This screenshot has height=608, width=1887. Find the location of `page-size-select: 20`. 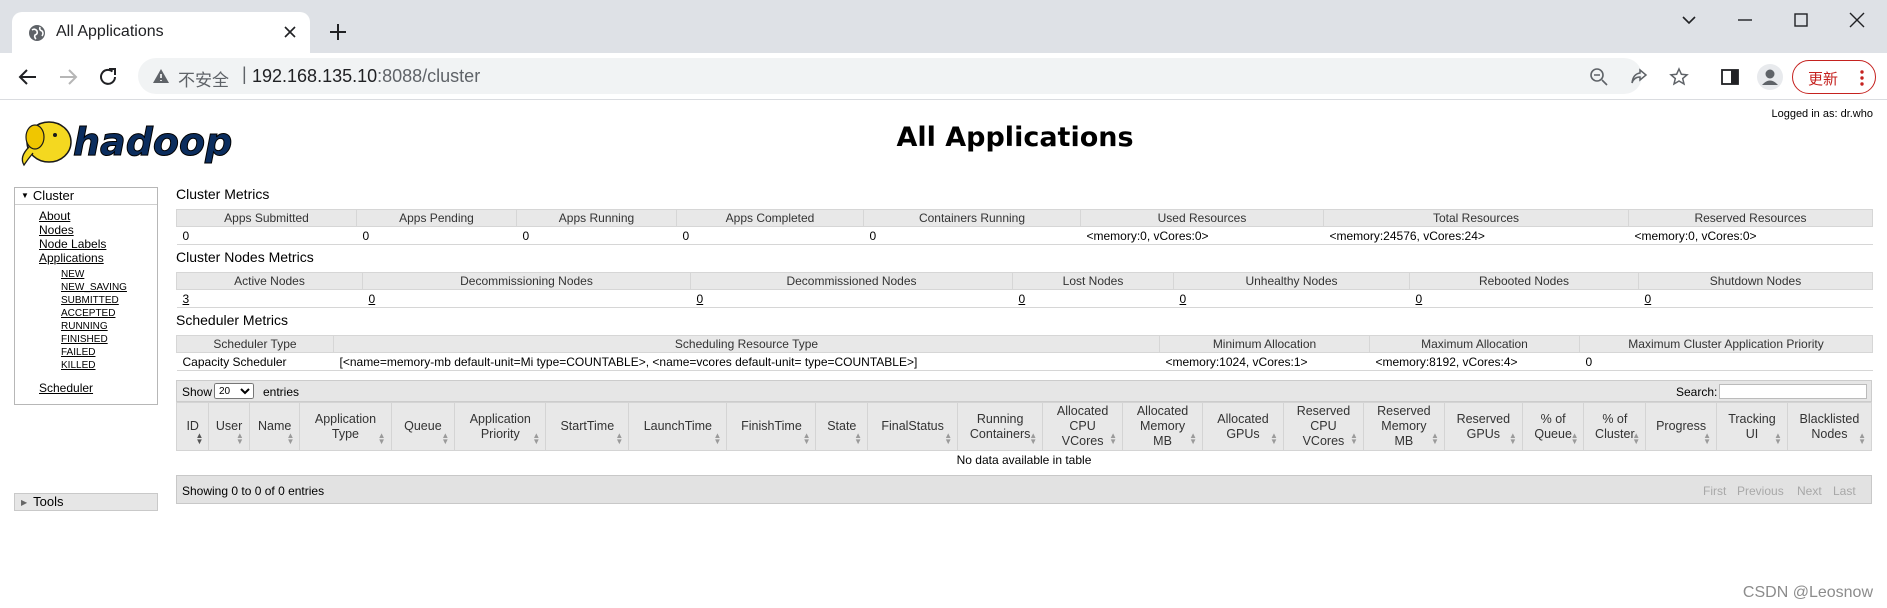

page-size-select: 20 is located at coordinates (234, 391).